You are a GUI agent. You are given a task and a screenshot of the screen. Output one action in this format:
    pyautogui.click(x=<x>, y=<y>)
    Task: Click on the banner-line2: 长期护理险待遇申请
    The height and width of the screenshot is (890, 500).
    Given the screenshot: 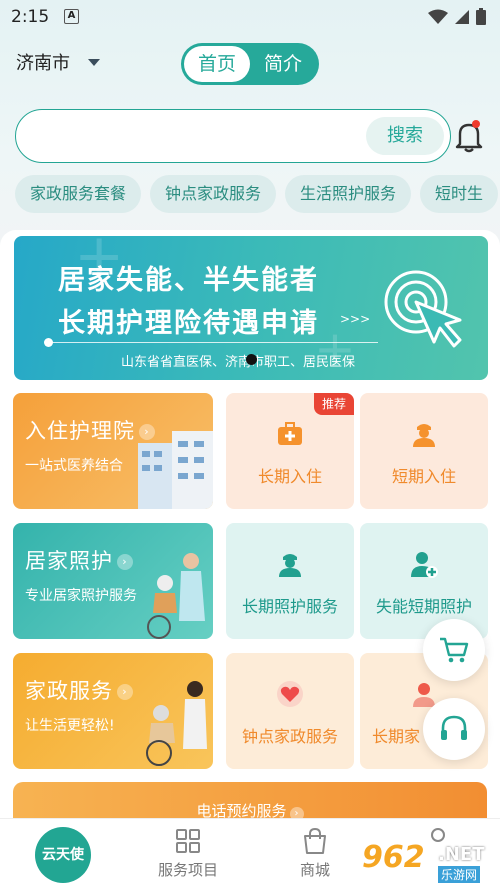 What is the action you would take?
    pyautogui.click(x=188, y=323)
    